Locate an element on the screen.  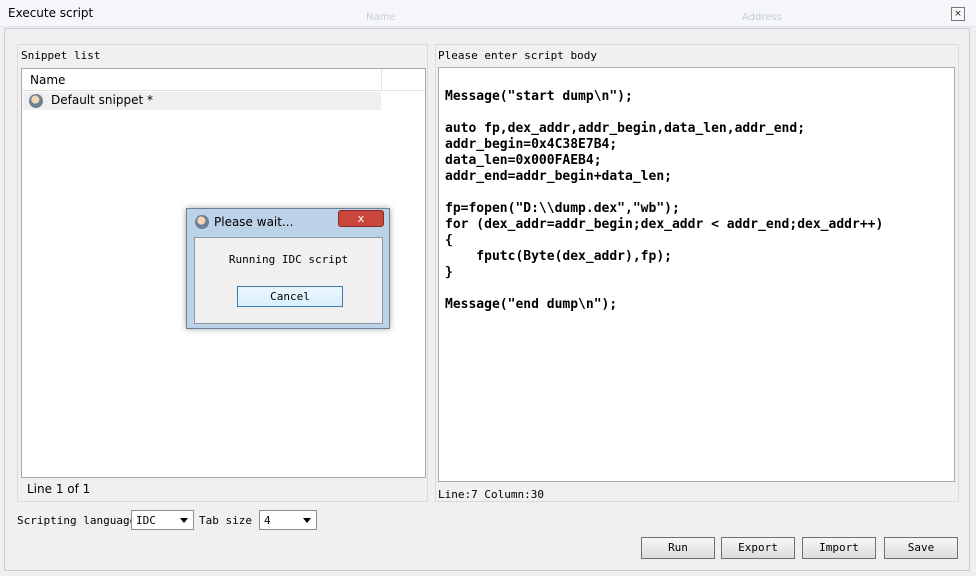
tab-size-label: Tab size is located at coordinates (225, 520).